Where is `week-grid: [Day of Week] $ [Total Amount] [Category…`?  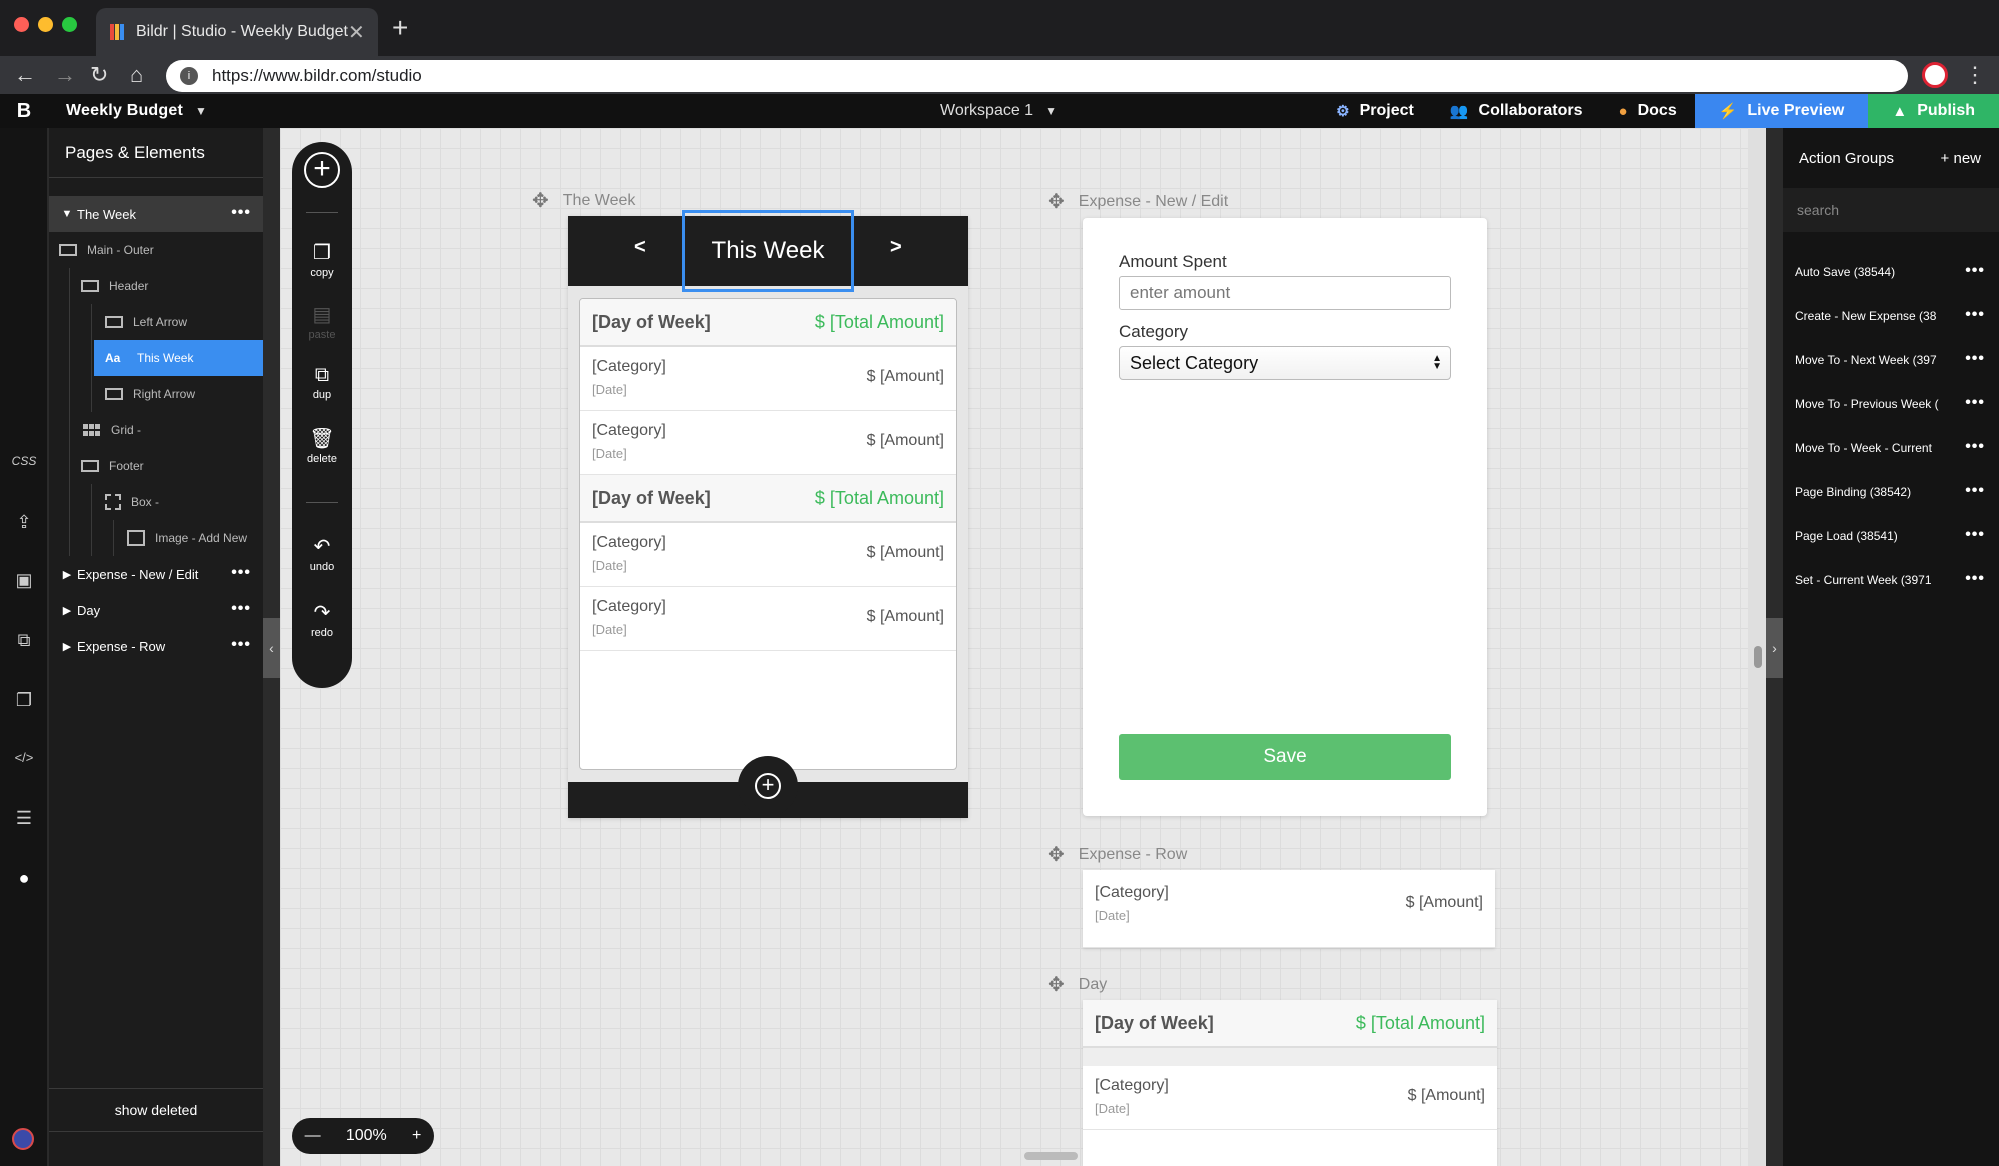 week-grid: [Day of Week] $ [Total Amount] [Category… is located at coordinates (768, 534).